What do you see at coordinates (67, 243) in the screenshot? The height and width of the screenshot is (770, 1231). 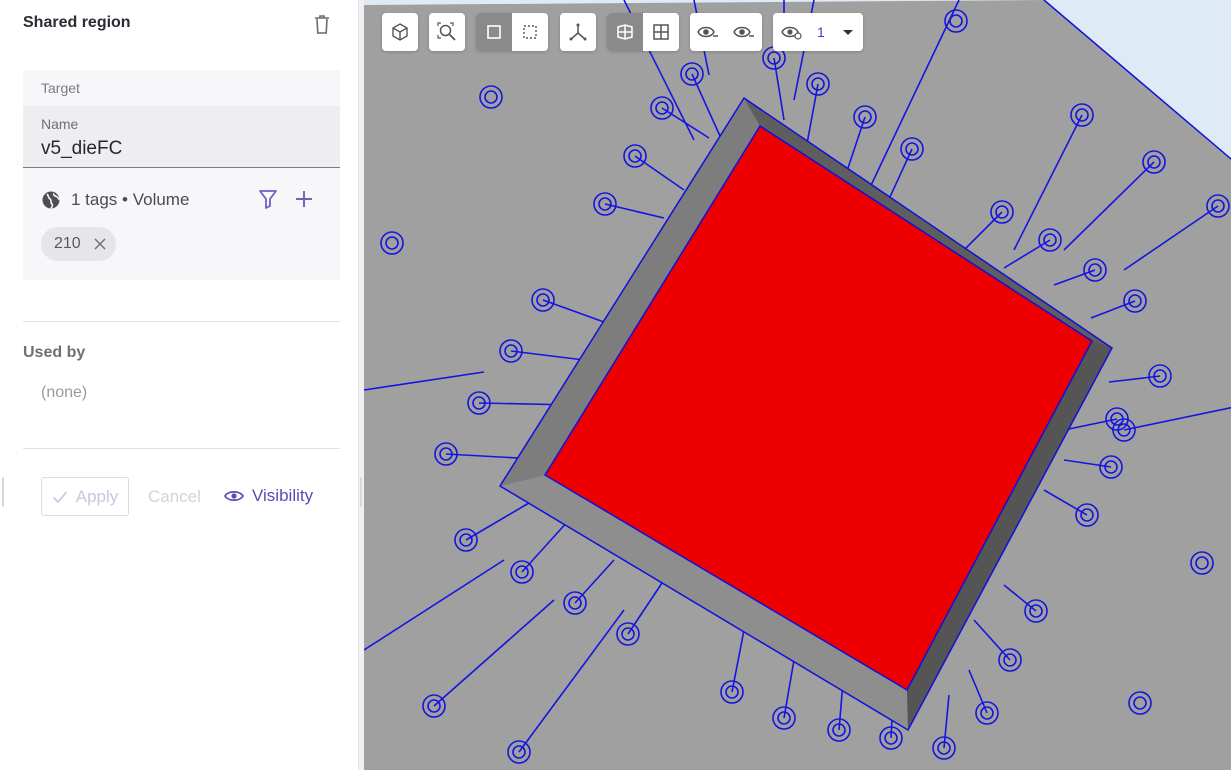 I see `tag-chip-label: 210` at bounding box center [67, 243].